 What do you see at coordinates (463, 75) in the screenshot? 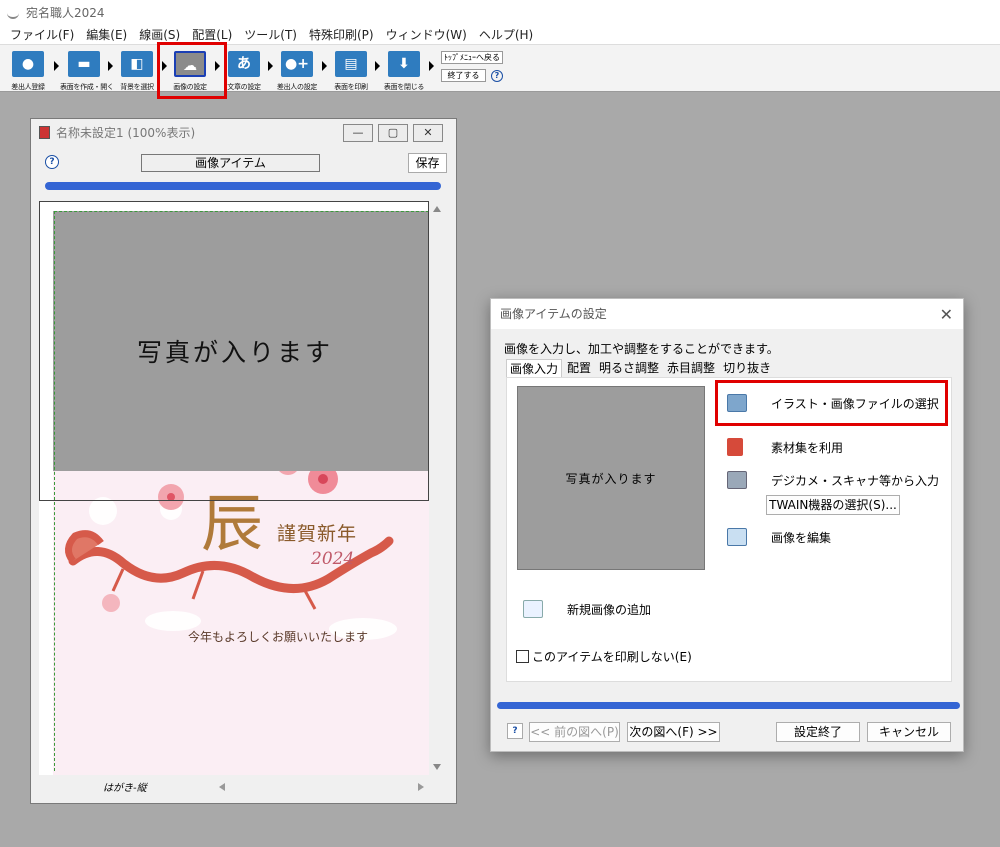
I see `exit-button: 終了する` at bounding box center [463, 75].